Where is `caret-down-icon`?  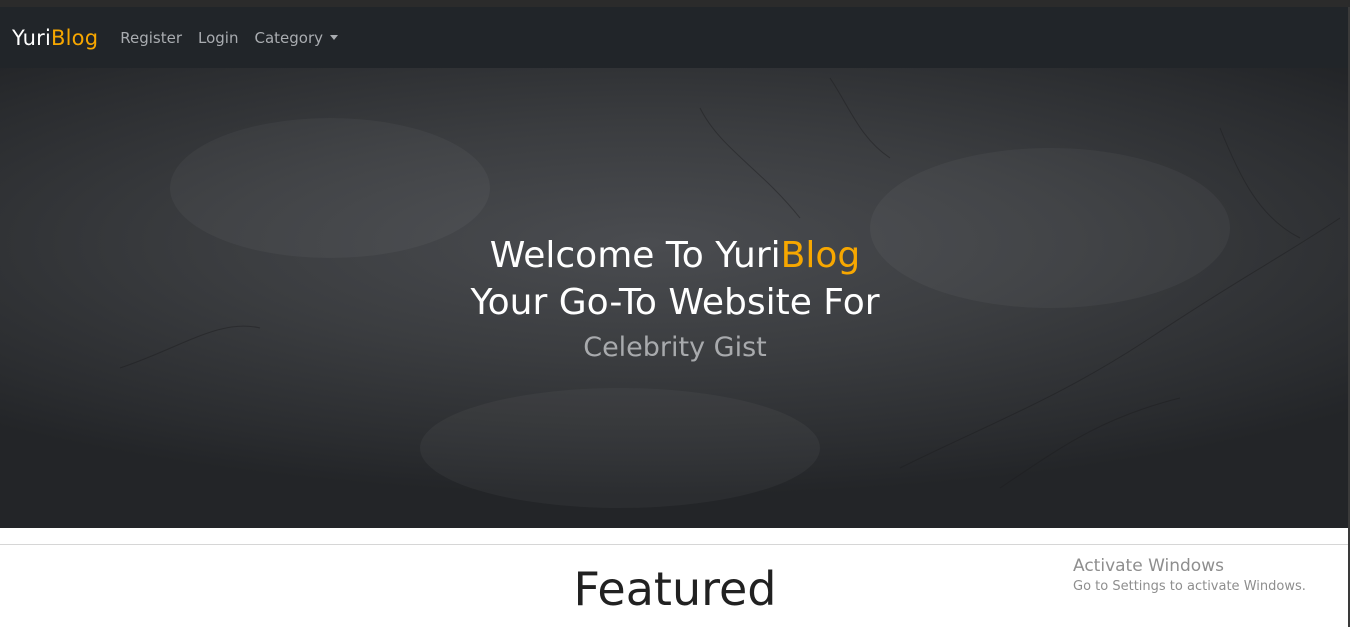 caret-down-icon is located at coordinates (334, 37).